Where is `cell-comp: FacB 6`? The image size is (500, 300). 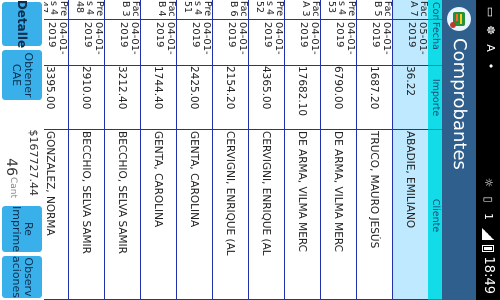
cell-comp: FacB 6 is located at coordinates (230, 10).